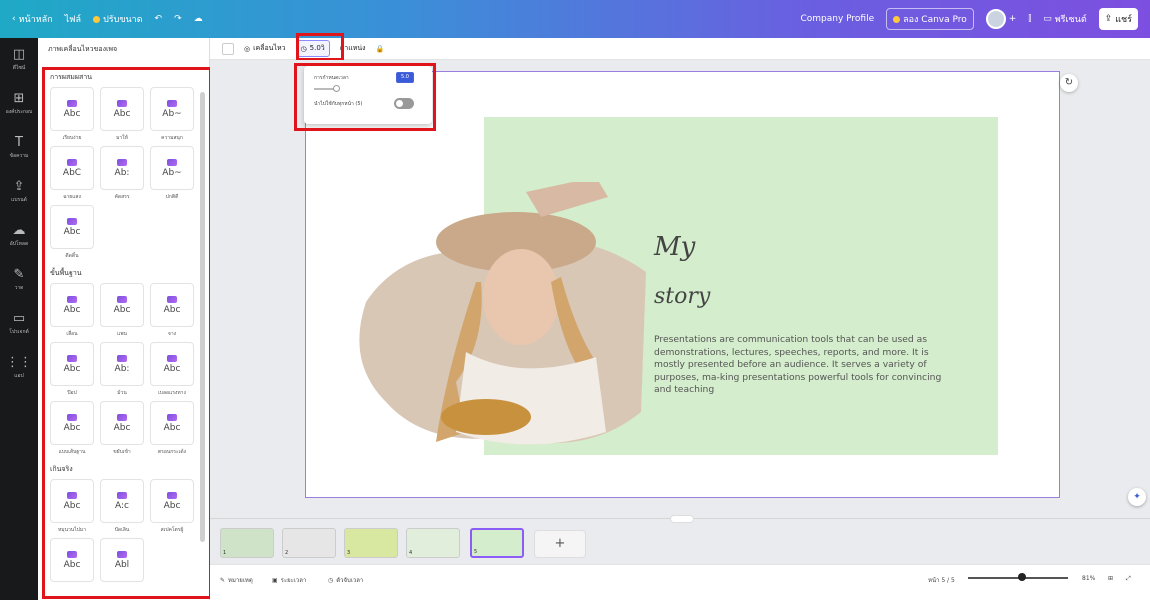  Describe the element at coordinates (837, 19) in the screenshot. I see `document-title: Company Profile` at that location.